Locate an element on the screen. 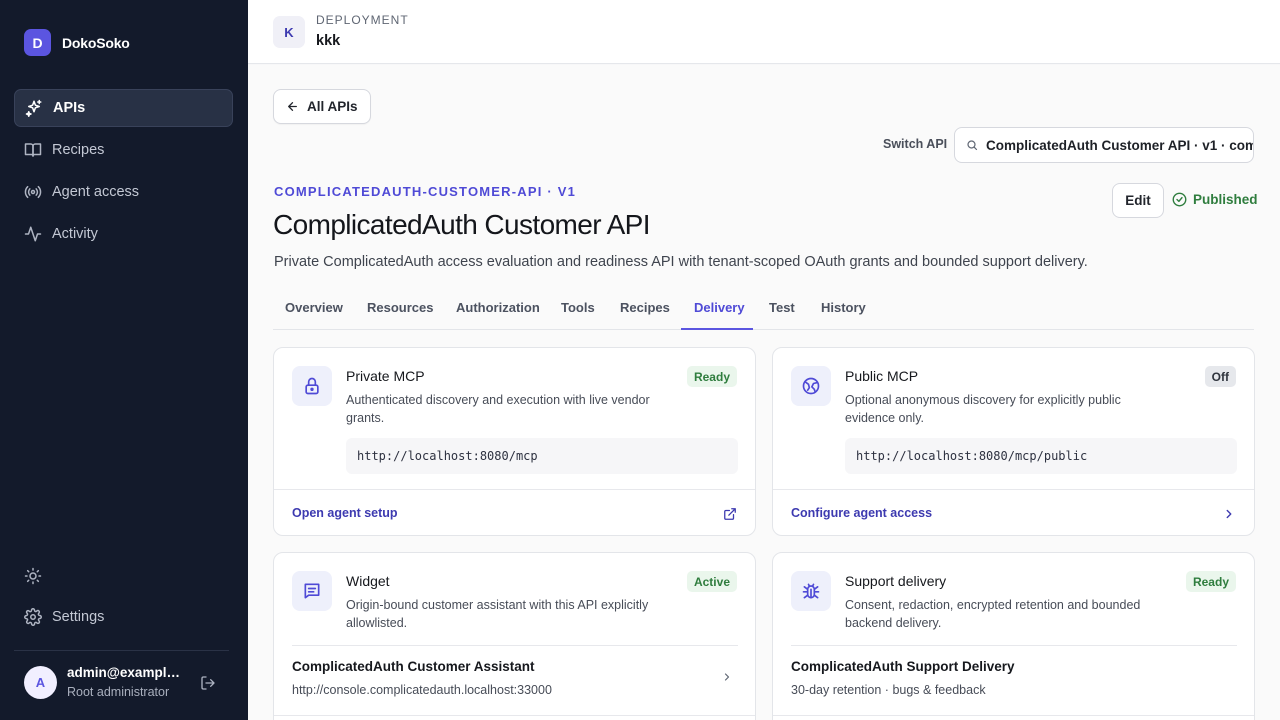 The height and width of the screenshot is (720, 1280). avatar: A is located at coordinates (40, 682).